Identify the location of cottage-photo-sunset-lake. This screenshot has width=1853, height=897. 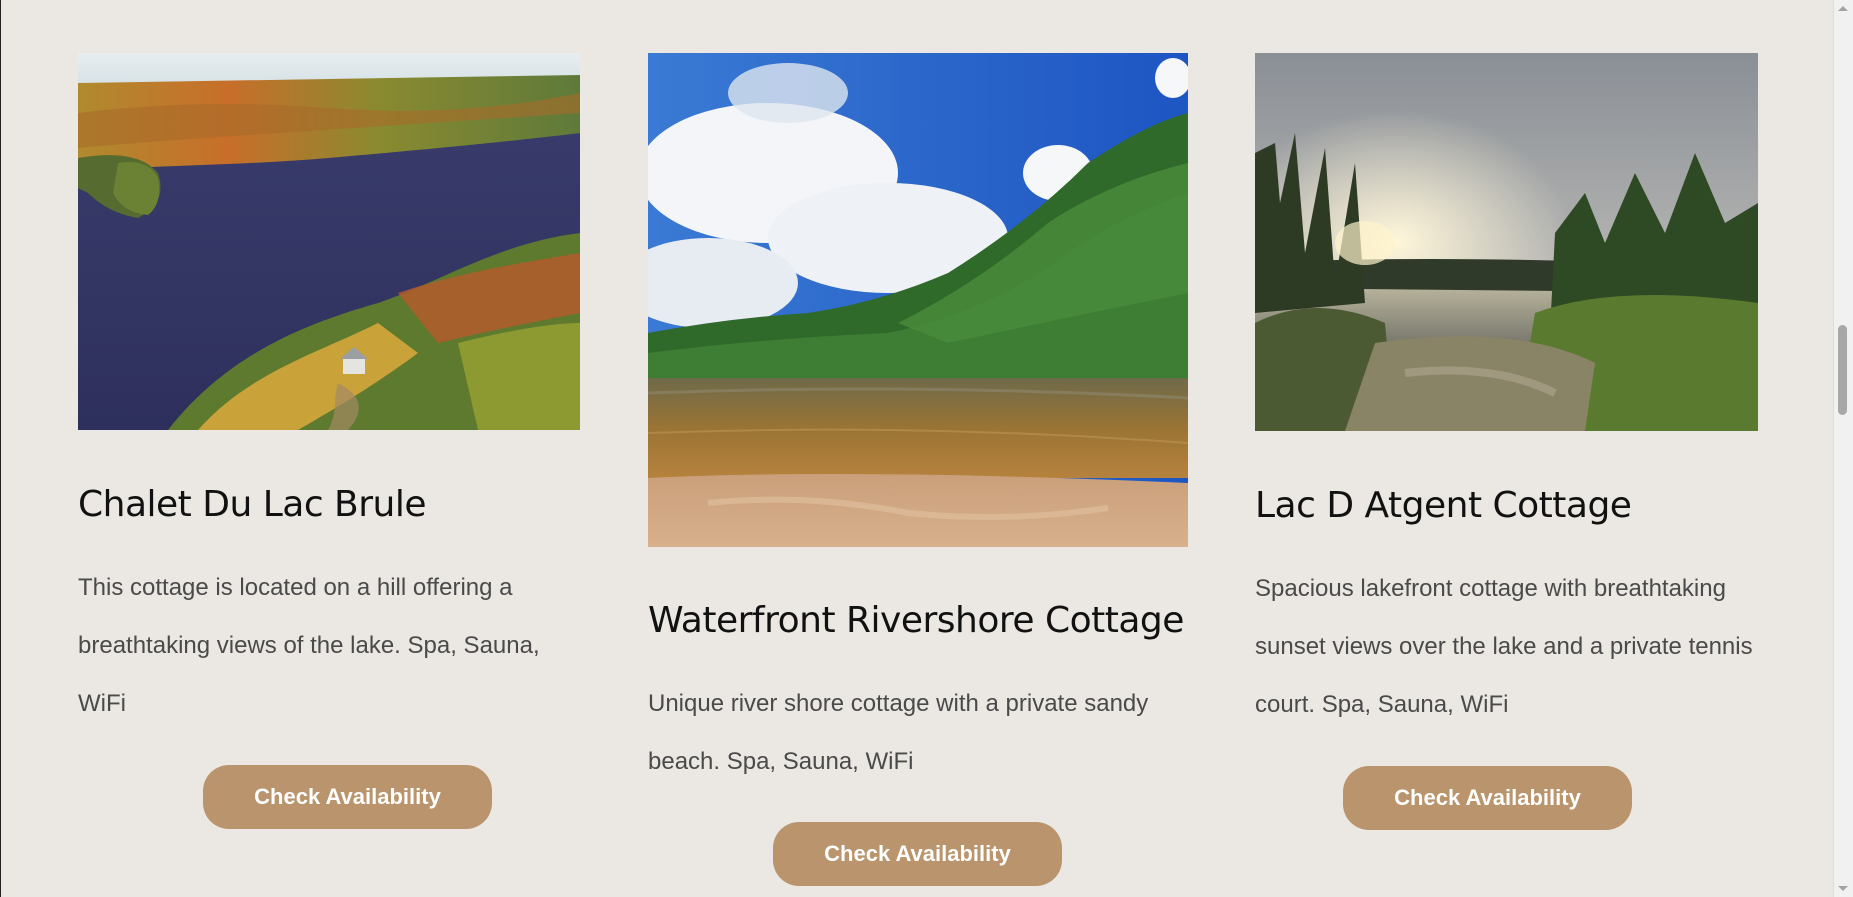
(1506, 242).